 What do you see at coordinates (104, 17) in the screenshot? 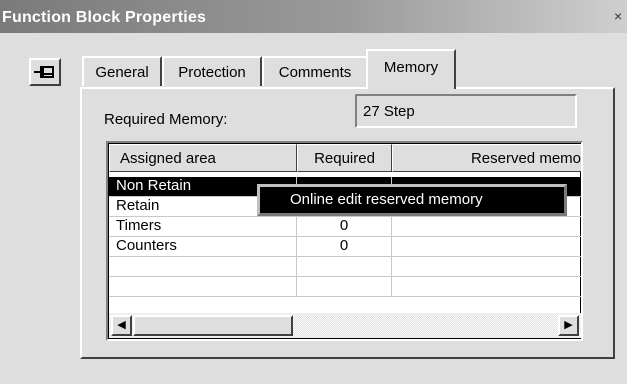
I see `window-title: Function Block Properties` at bounding box center [104, 17].